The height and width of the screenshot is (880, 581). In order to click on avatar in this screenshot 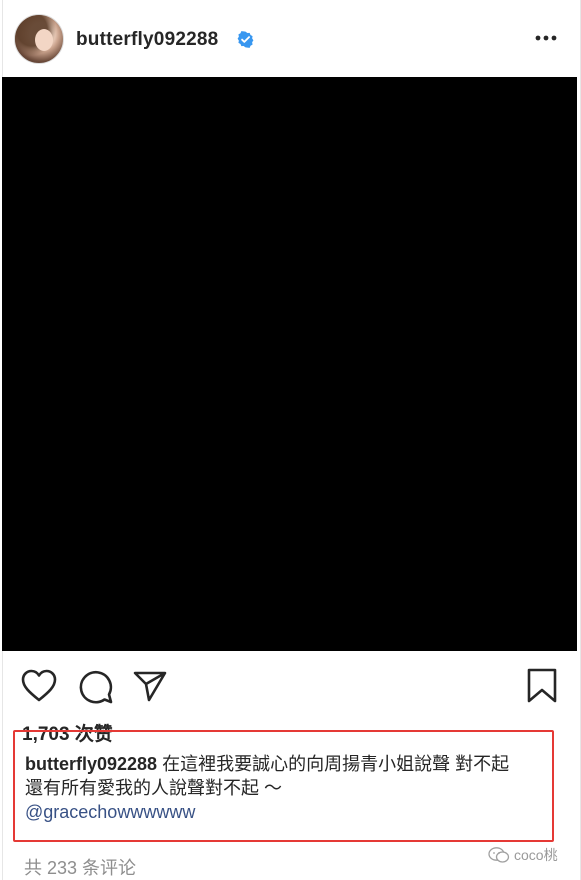, I will do `click(39, 39)`.